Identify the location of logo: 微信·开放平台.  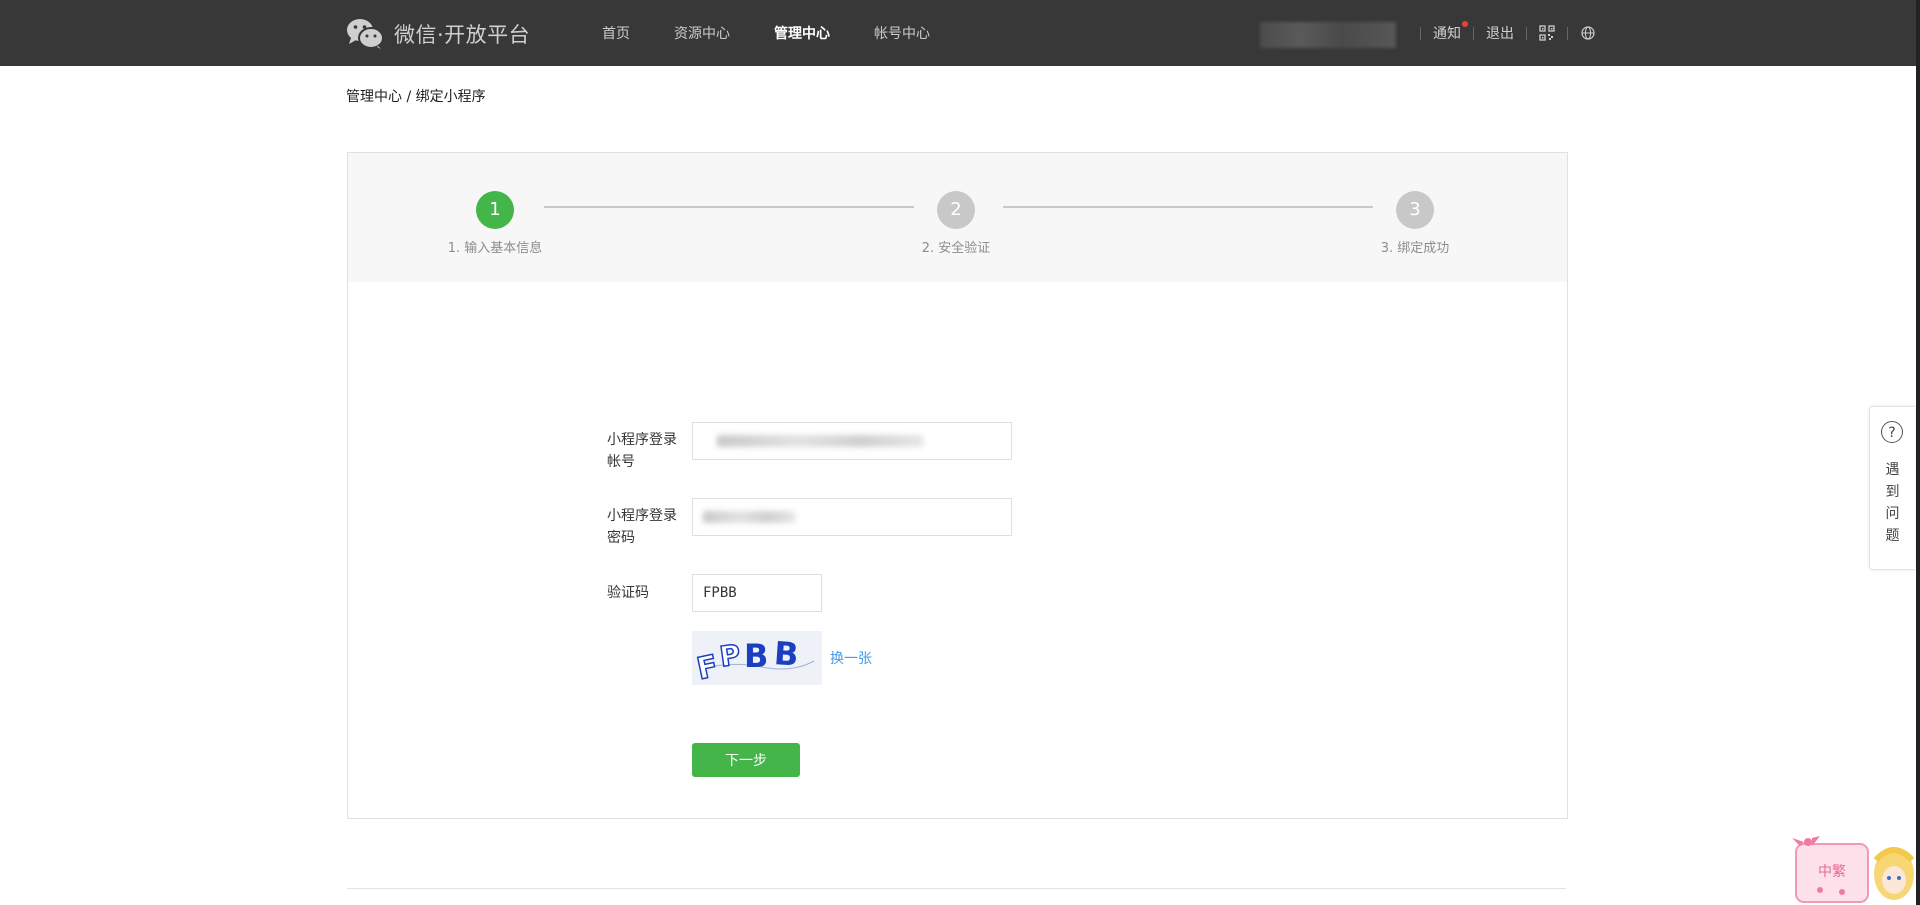
(438, 34).